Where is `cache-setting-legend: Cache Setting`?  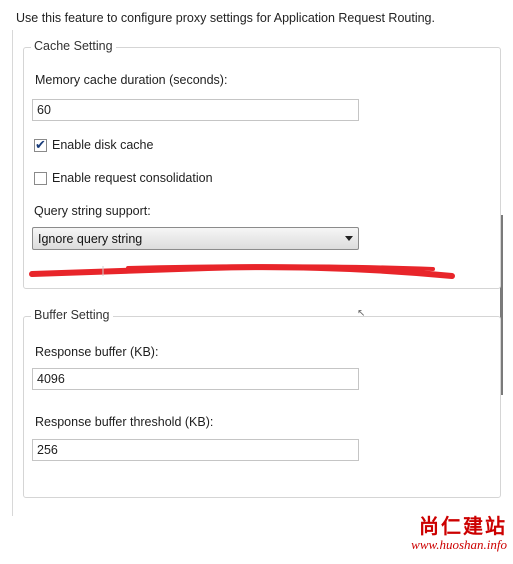 cache-setting-legend: Cache Setting is located at coordinates (73, 46).